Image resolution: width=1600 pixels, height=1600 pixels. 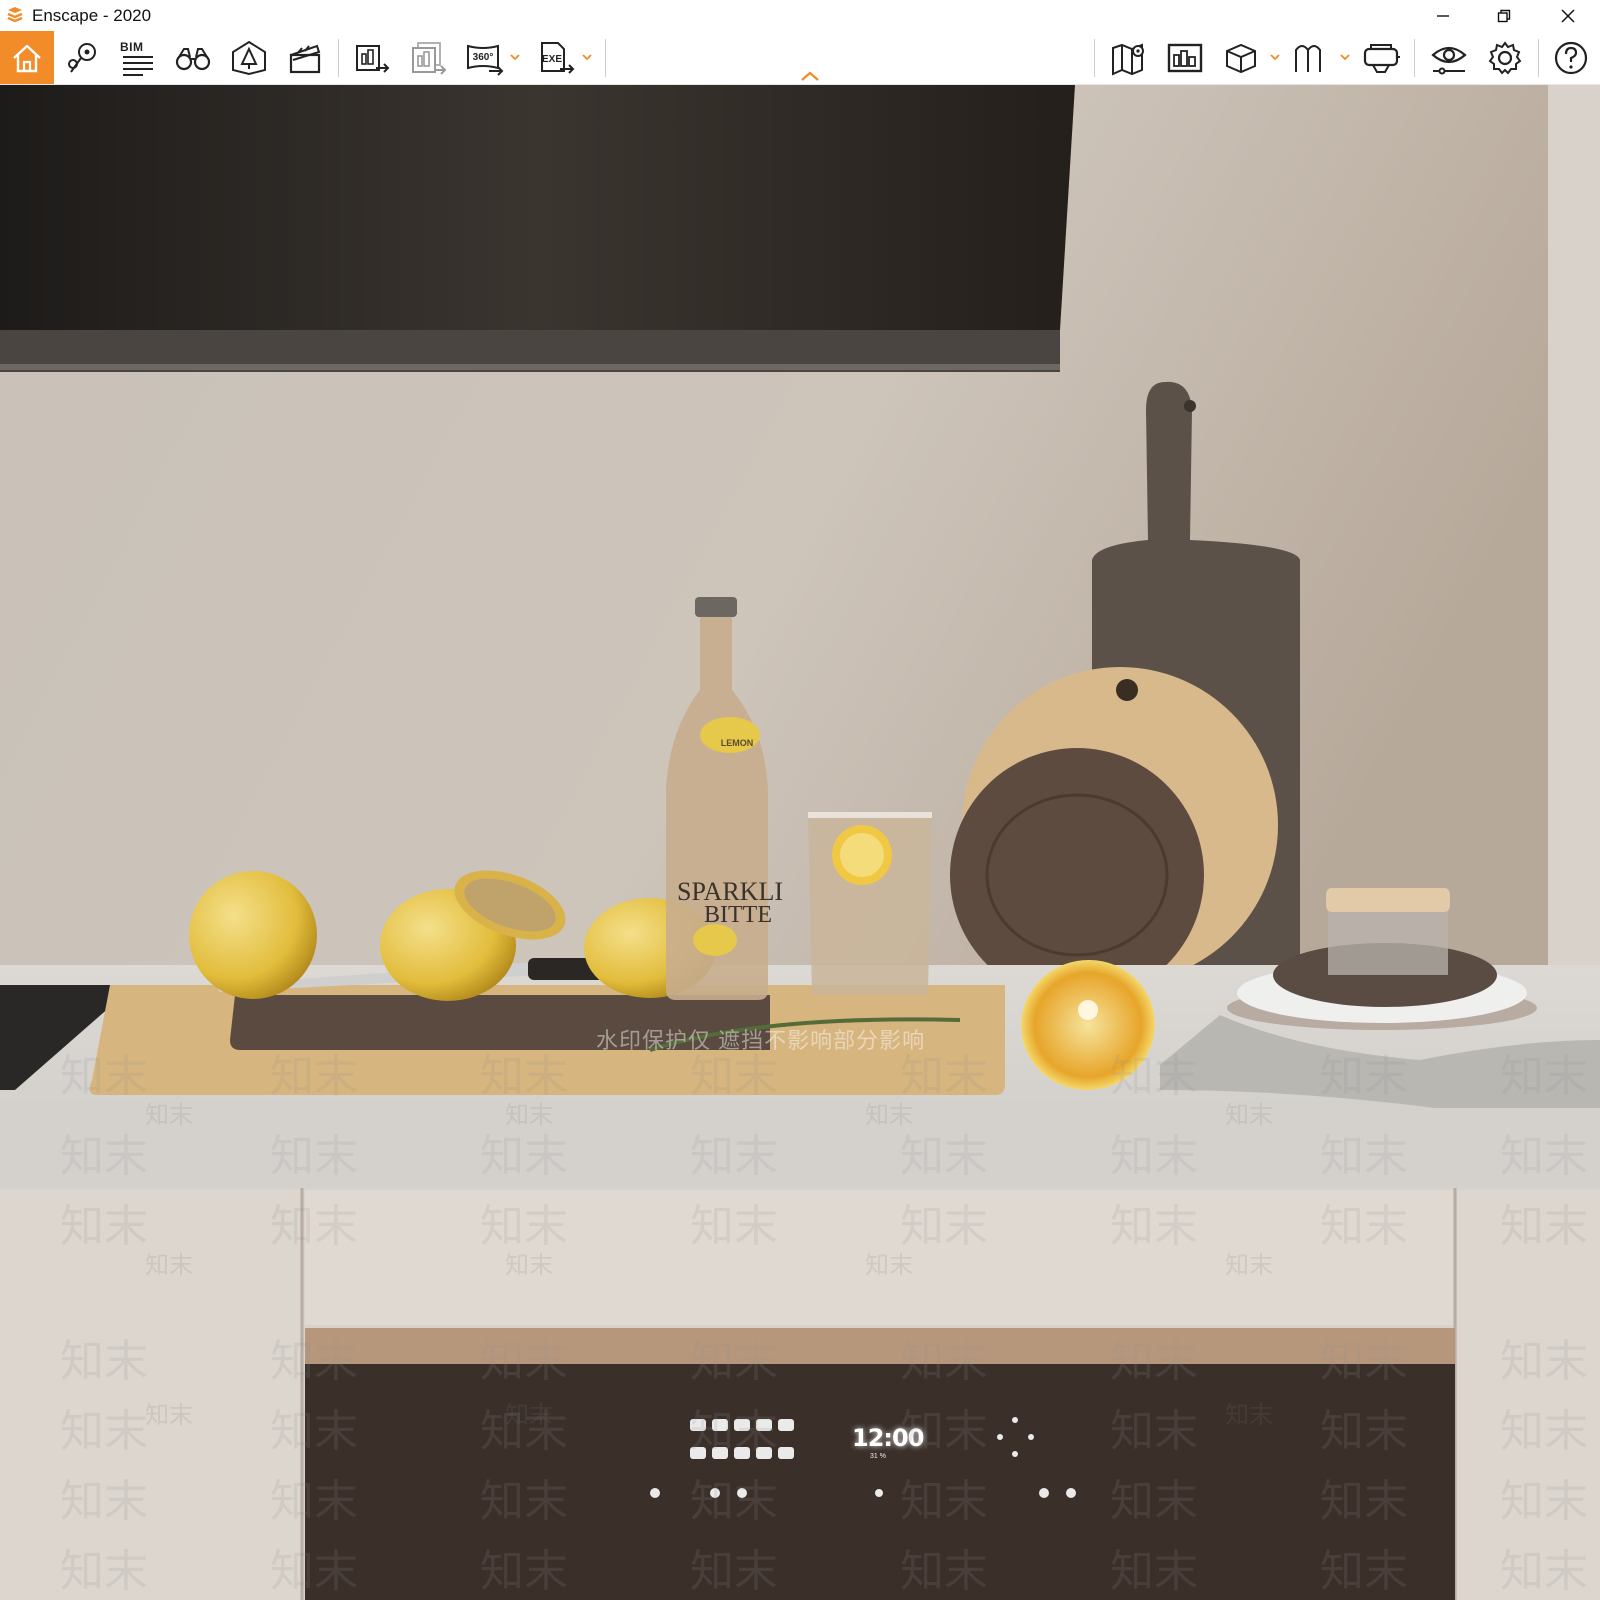 I want to click on collapse-toolbar-toggle, so click(x=810, y=76).